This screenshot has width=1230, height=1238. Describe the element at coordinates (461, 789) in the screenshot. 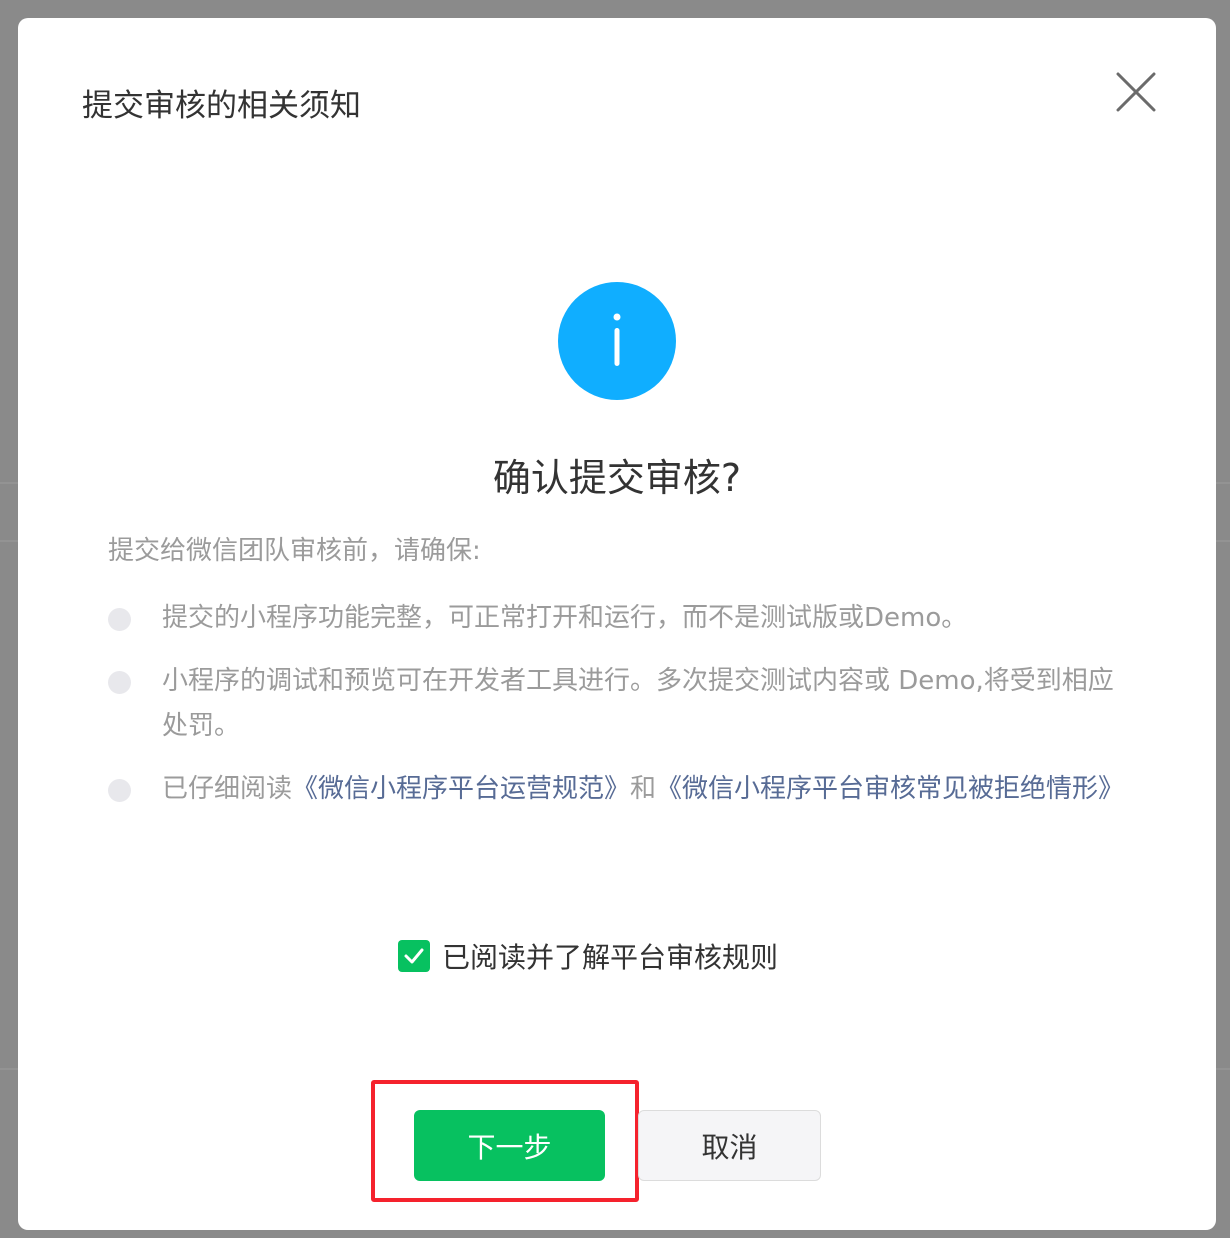

I see `operation-rules-link: 《微信小程序平台运营规范》` at that location.